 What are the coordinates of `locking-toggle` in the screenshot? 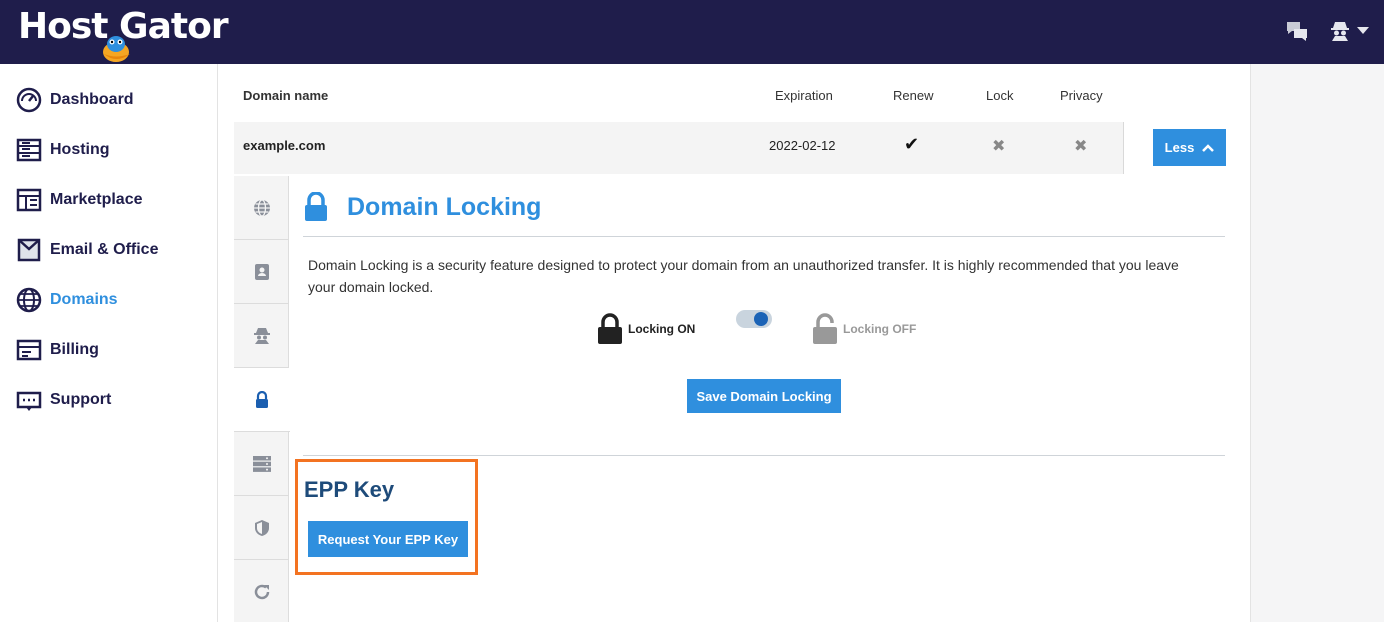 It's located at (754, 319).